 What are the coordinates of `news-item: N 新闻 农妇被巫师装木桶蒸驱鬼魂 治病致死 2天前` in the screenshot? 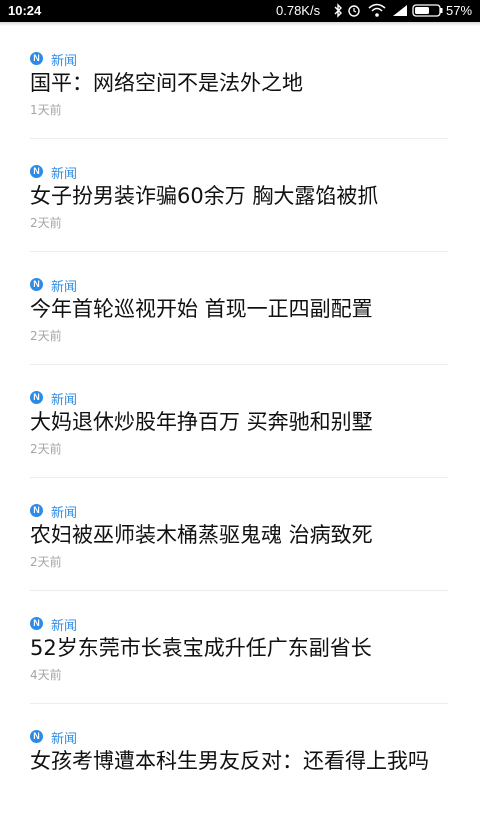 It's located at (239, 534).